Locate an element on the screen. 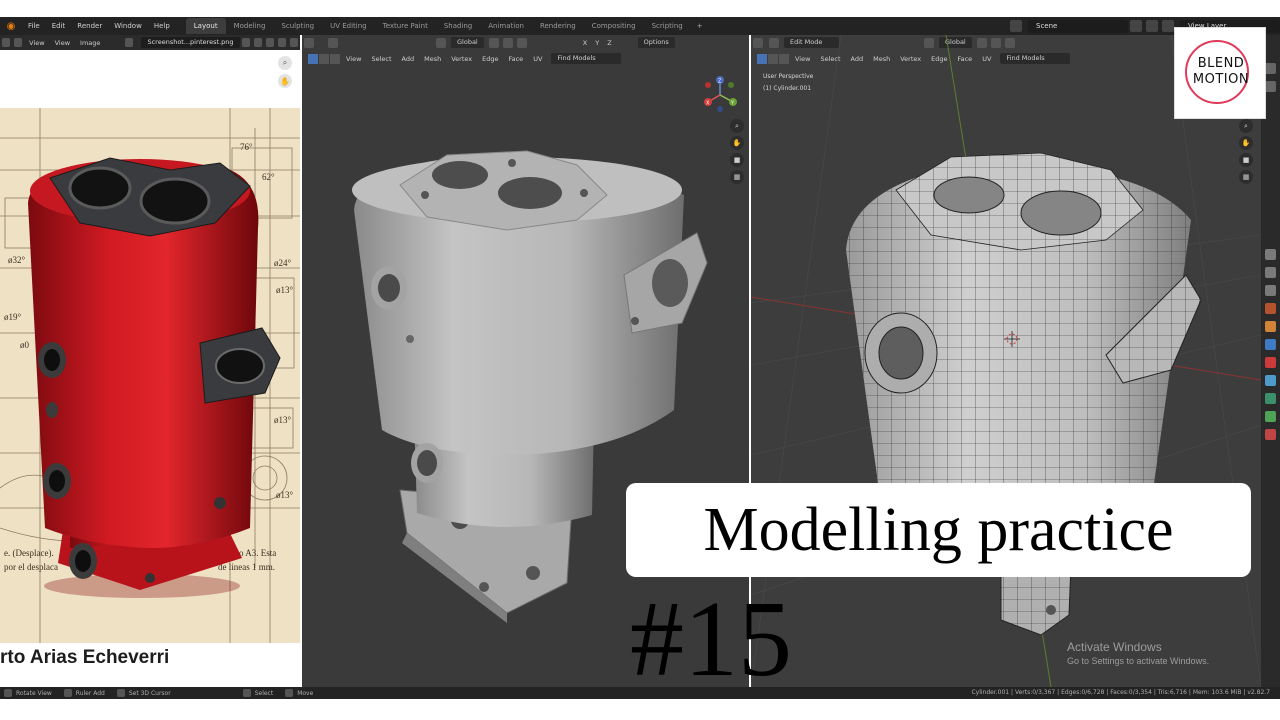 This screenshot has height=720, width=1280. activate-subtitle: Go to Settings to activate Windows. is located at coordinates (1138, 661).